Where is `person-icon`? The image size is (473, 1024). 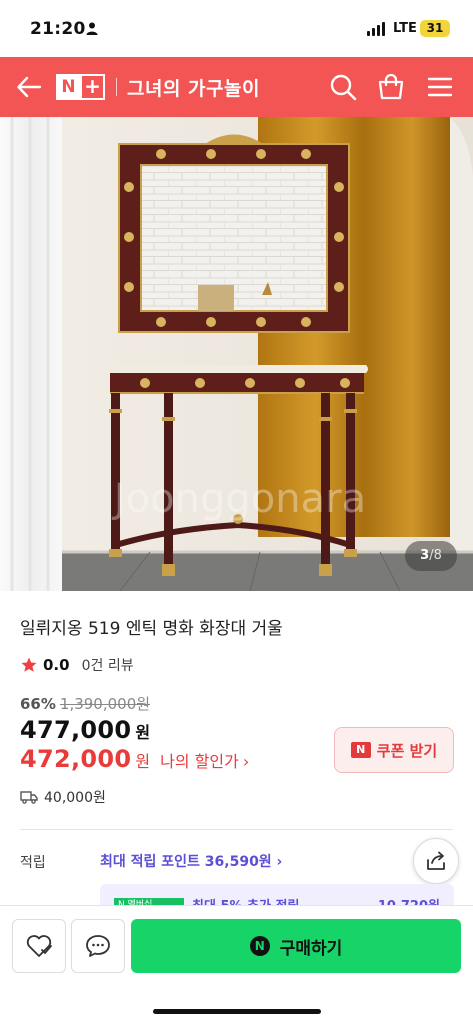 person-icon is located at coordinates (92, 28).